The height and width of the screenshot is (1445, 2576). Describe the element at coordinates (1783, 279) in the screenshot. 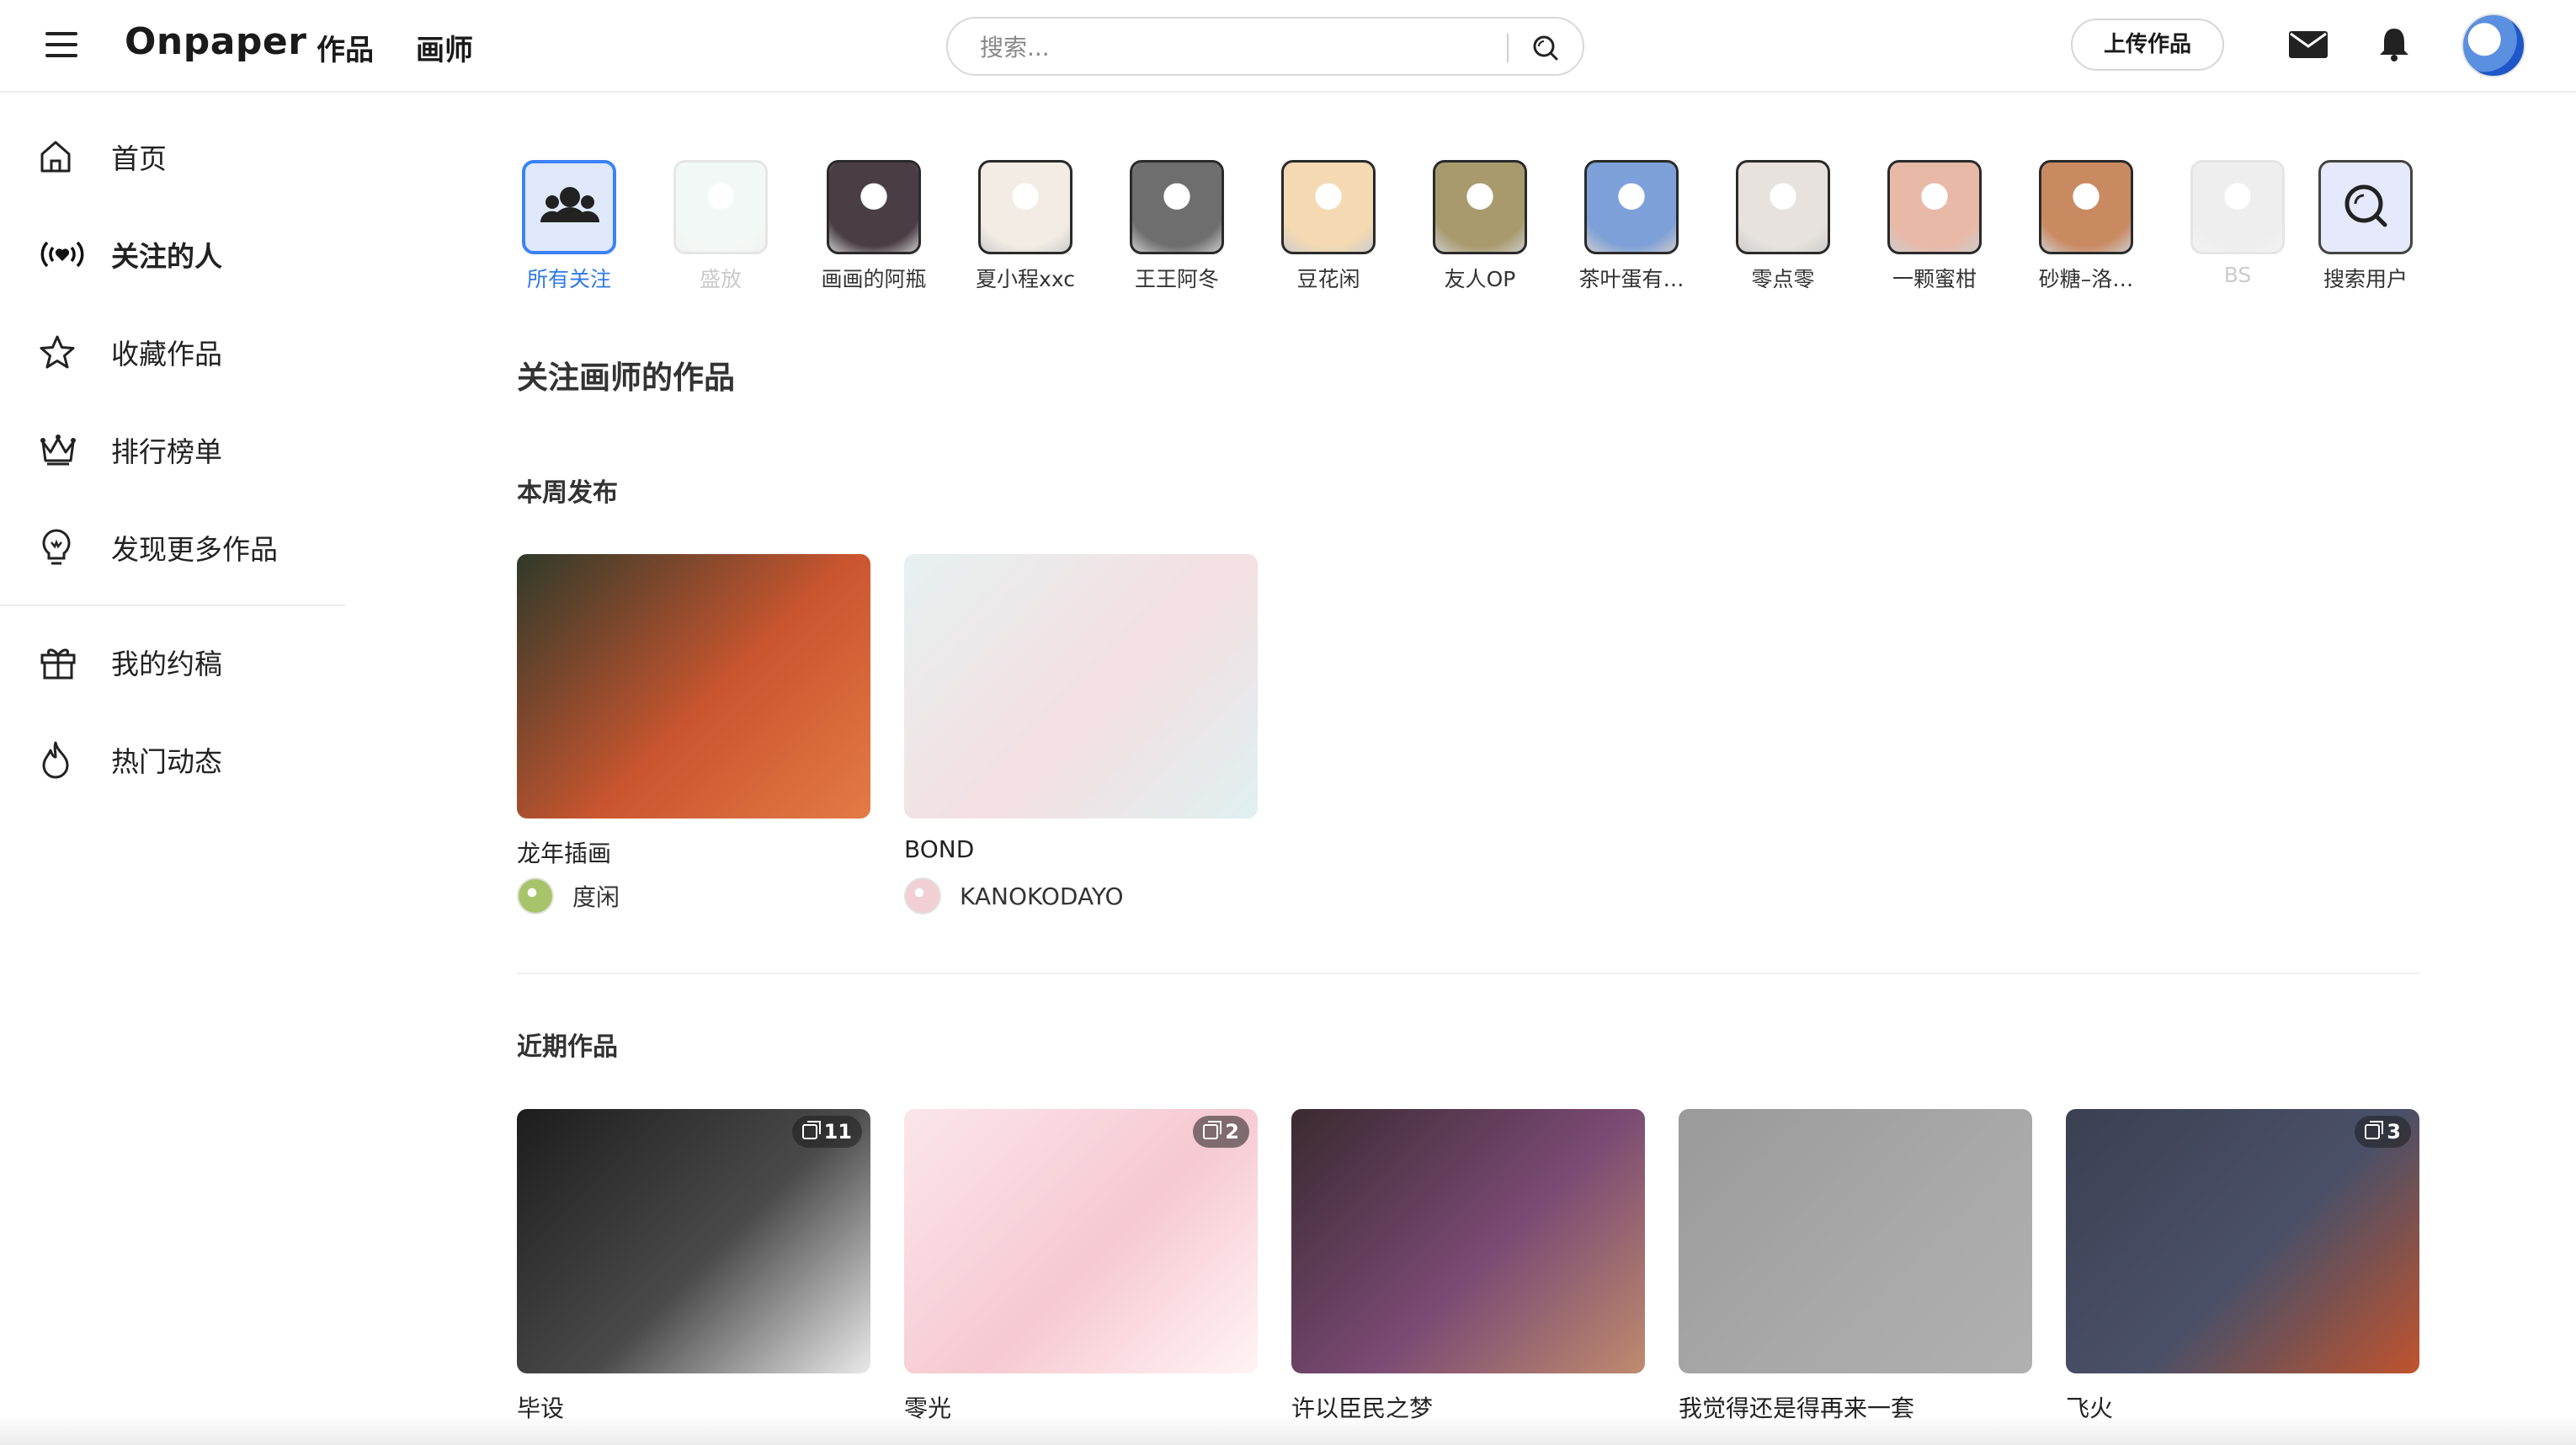

I see `following-name: 零点零` at that location.